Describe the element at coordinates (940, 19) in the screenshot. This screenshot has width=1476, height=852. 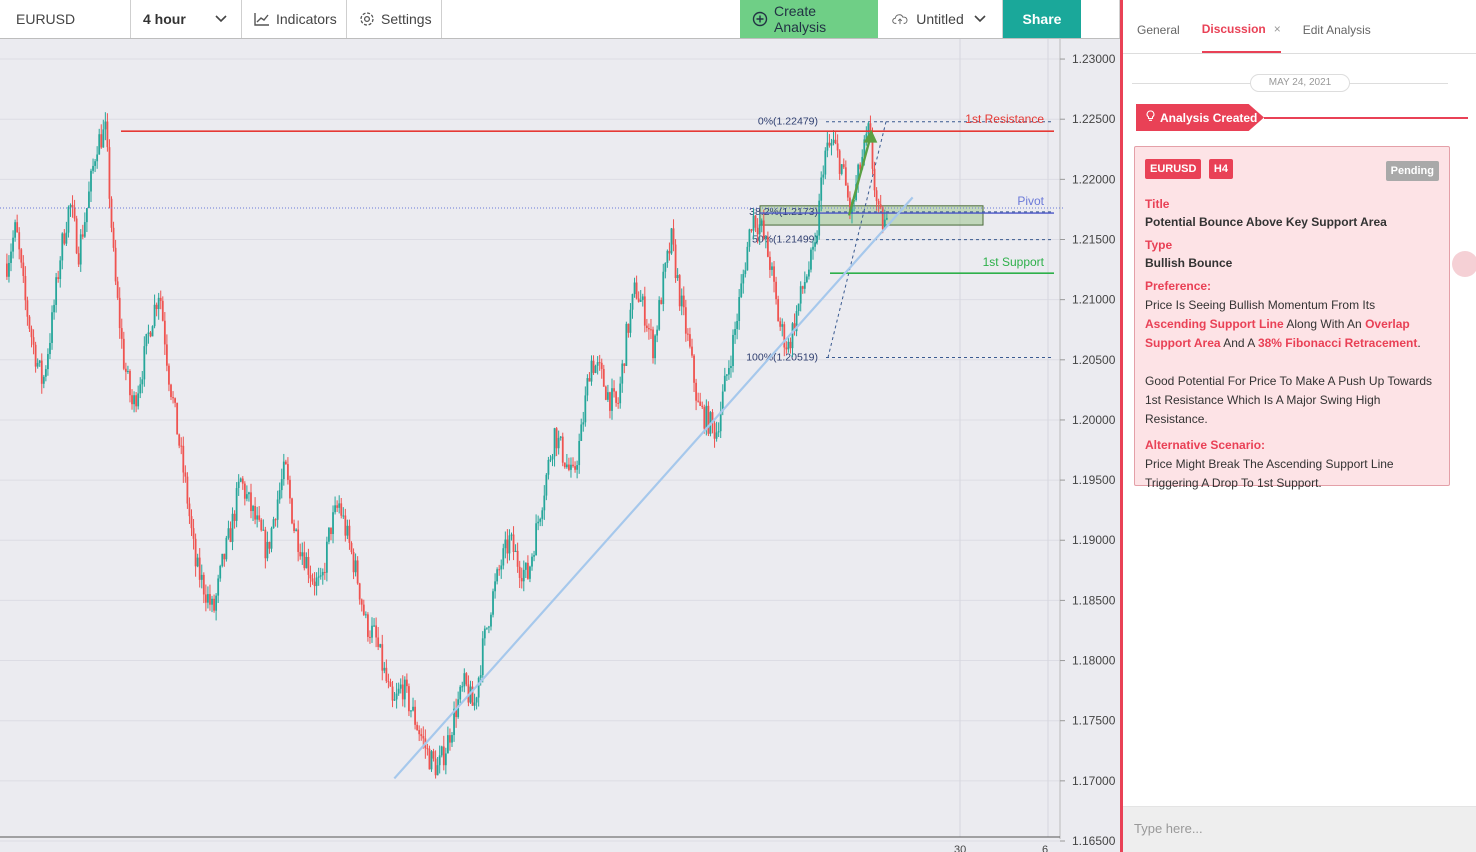
I see `layout-name-selector: Untitled` at that location.